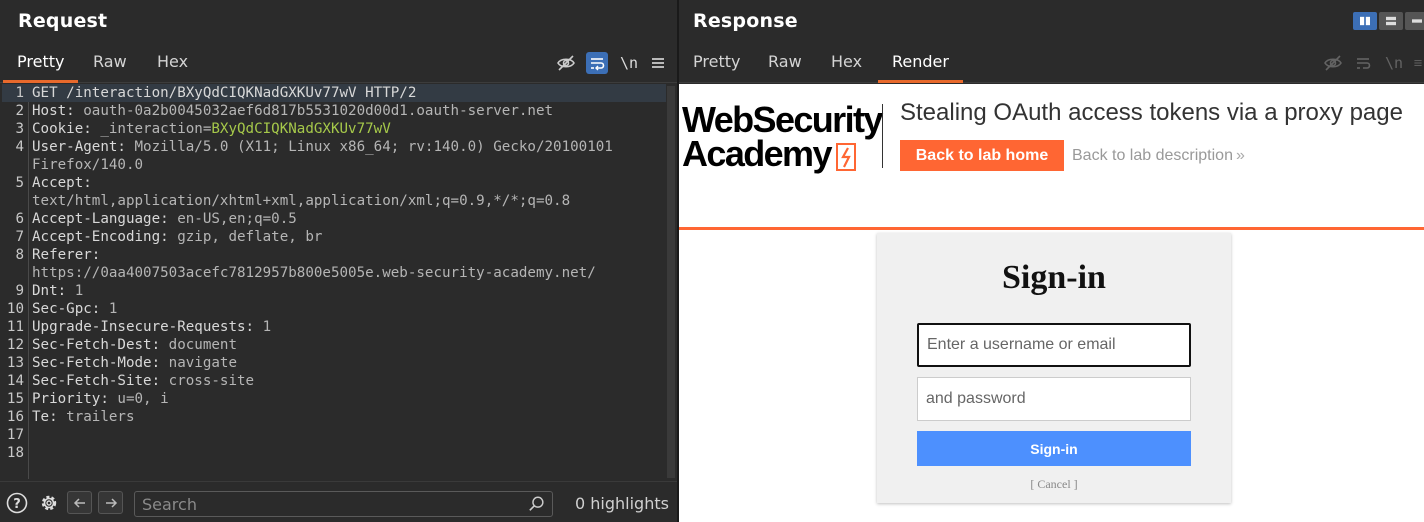 The width and height of the screenshot is (1424, 522). What do you see at coordinates (1054, 277) in the screenshot?
I see `signin-title: Sign-in` at bounding box center [1054, 277].